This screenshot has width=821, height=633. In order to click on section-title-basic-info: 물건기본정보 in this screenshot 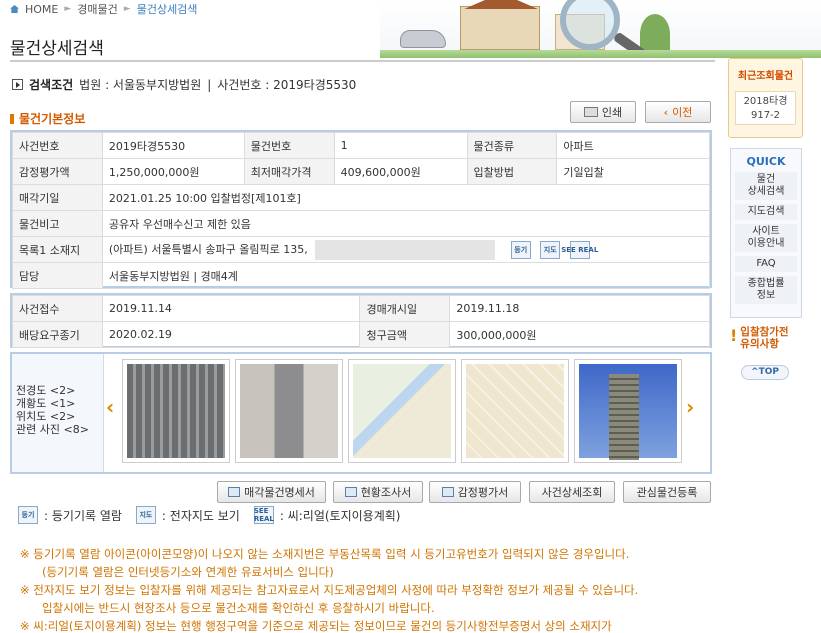, I will do `click(47, 118)`.